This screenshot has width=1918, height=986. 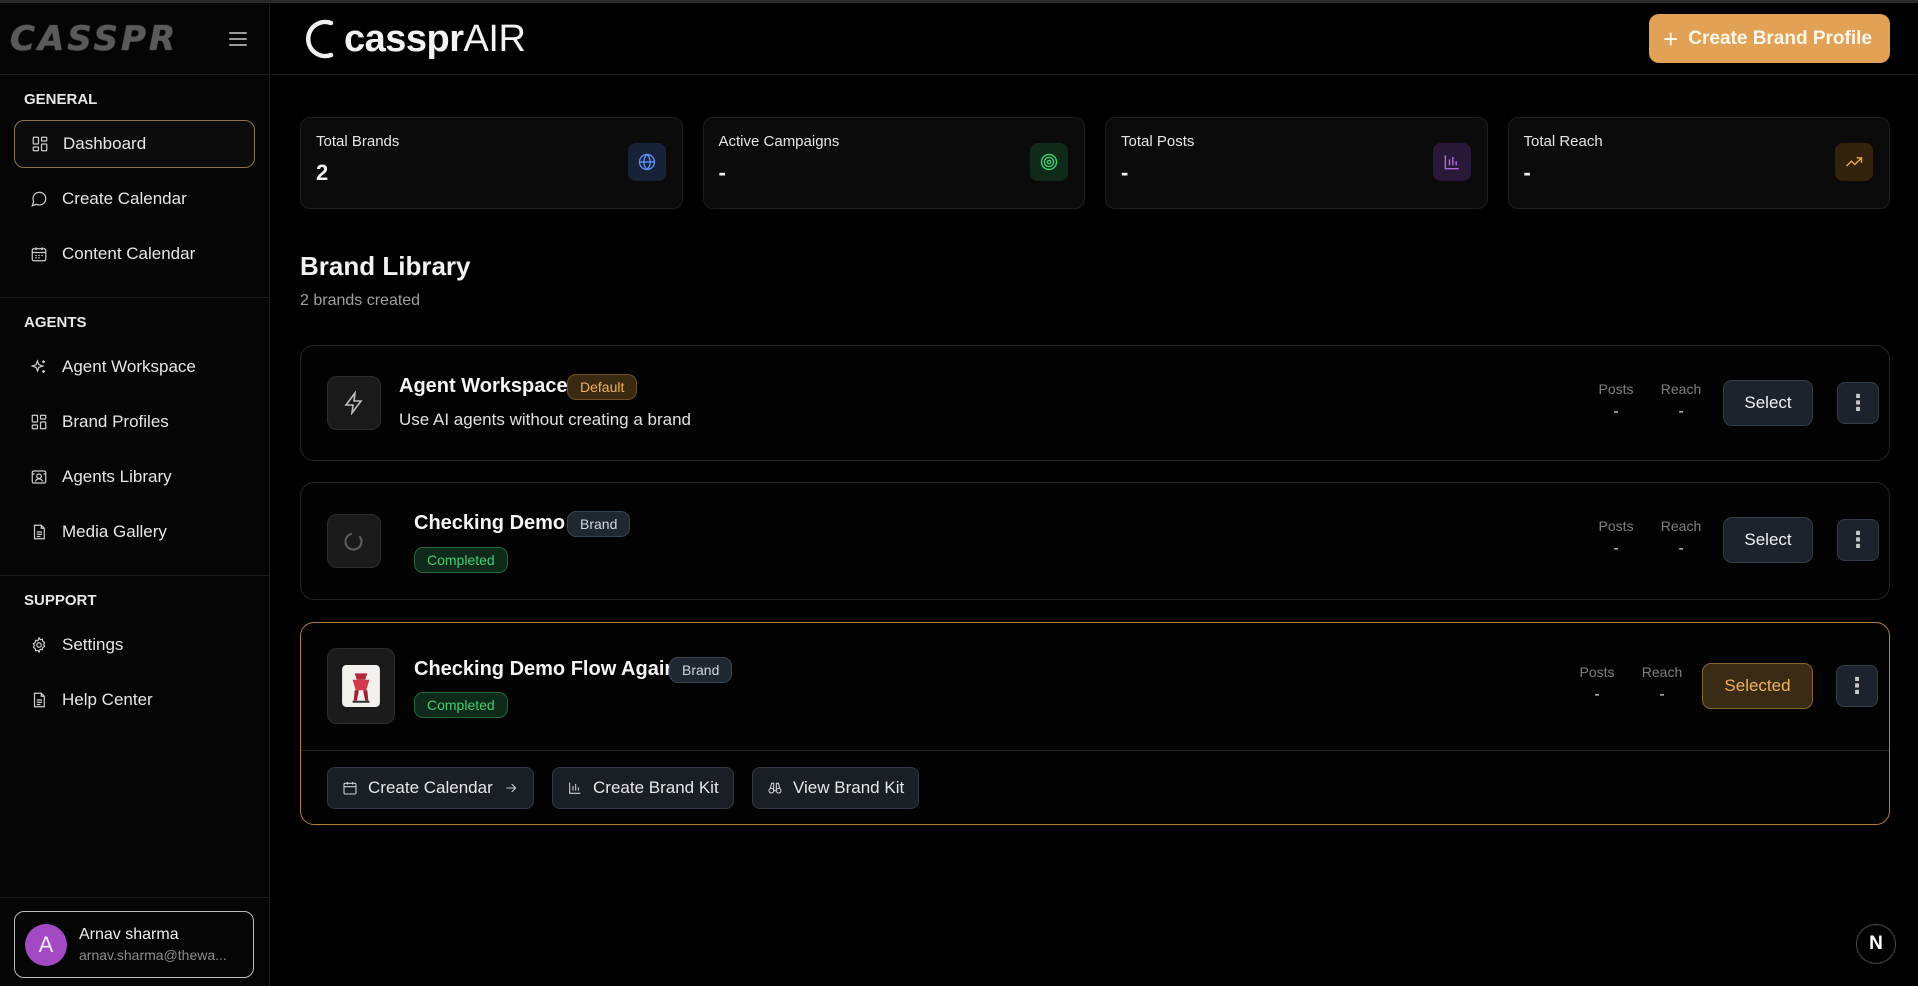 What do you see at coordinates (134, 645) in the screenshot?
I see `sidebar-item-settings: Settings` at bounding box center [134, 645].